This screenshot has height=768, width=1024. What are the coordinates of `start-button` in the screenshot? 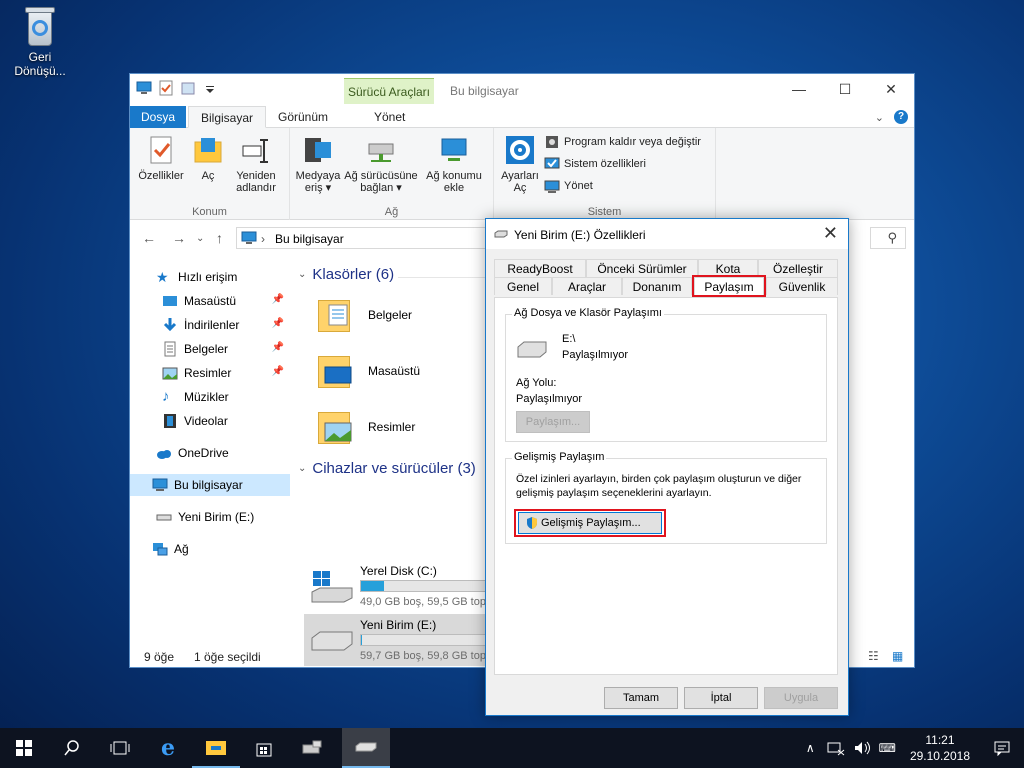 It's located at (24, 748).